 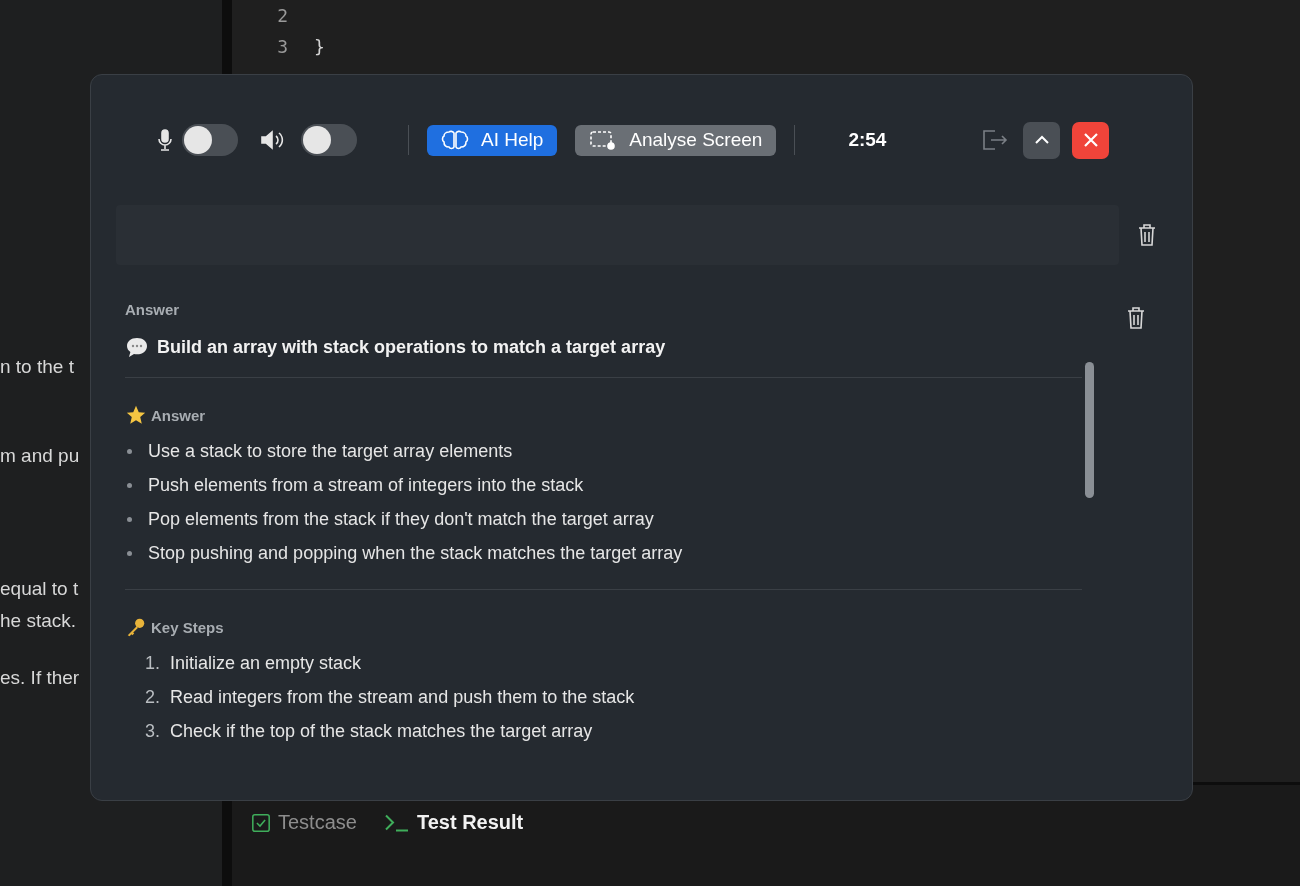 What do you see at coordinates (603, 140) in the screenshot?
I see `screen-capture-icon` at bounding box center [603, 140].